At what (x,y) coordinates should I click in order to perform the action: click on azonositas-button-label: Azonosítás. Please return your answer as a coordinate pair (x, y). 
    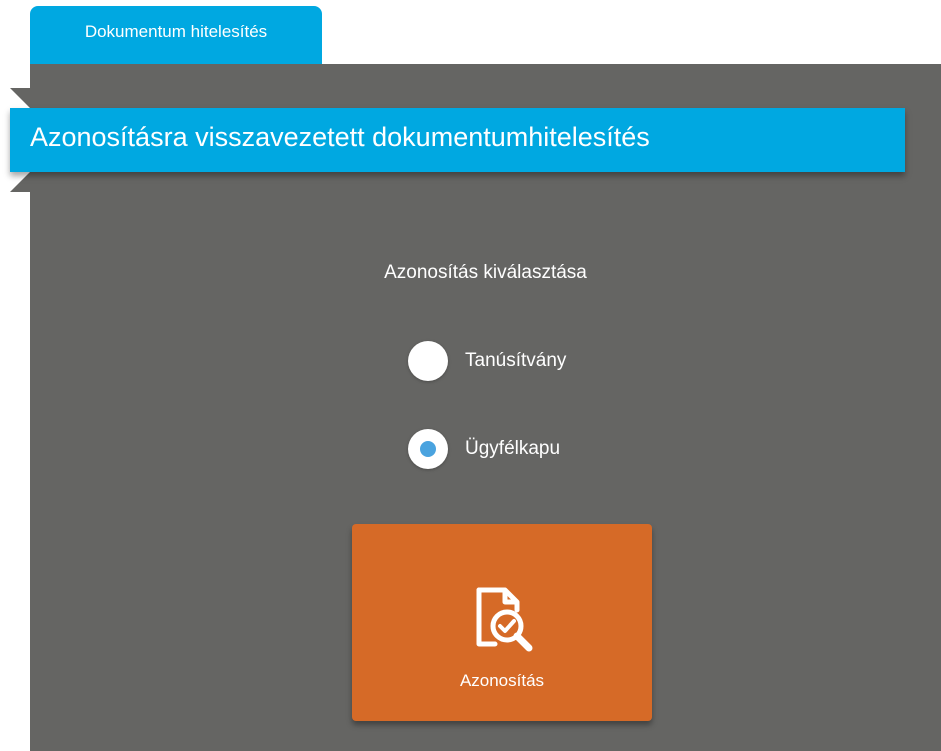
    Looking at the image, I should click on (502, 680).